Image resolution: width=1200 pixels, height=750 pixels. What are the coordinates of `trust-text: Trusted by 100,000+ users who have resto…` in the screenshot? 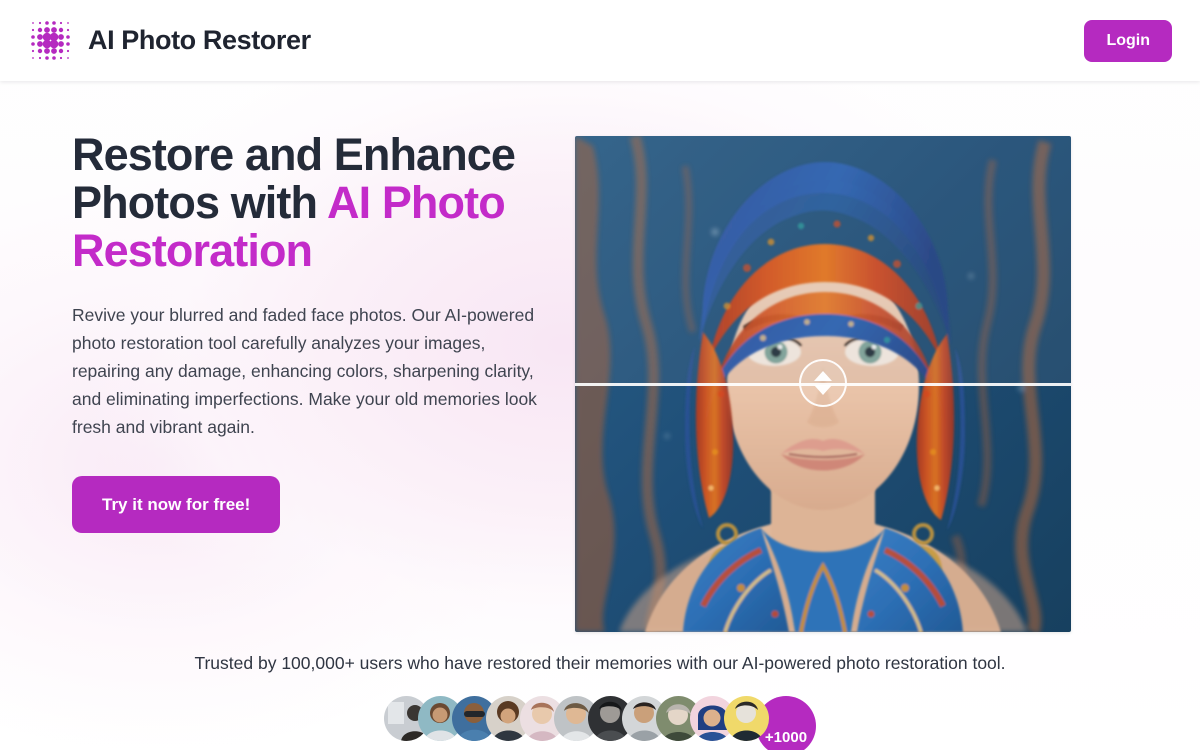 It's located at (600, 663).